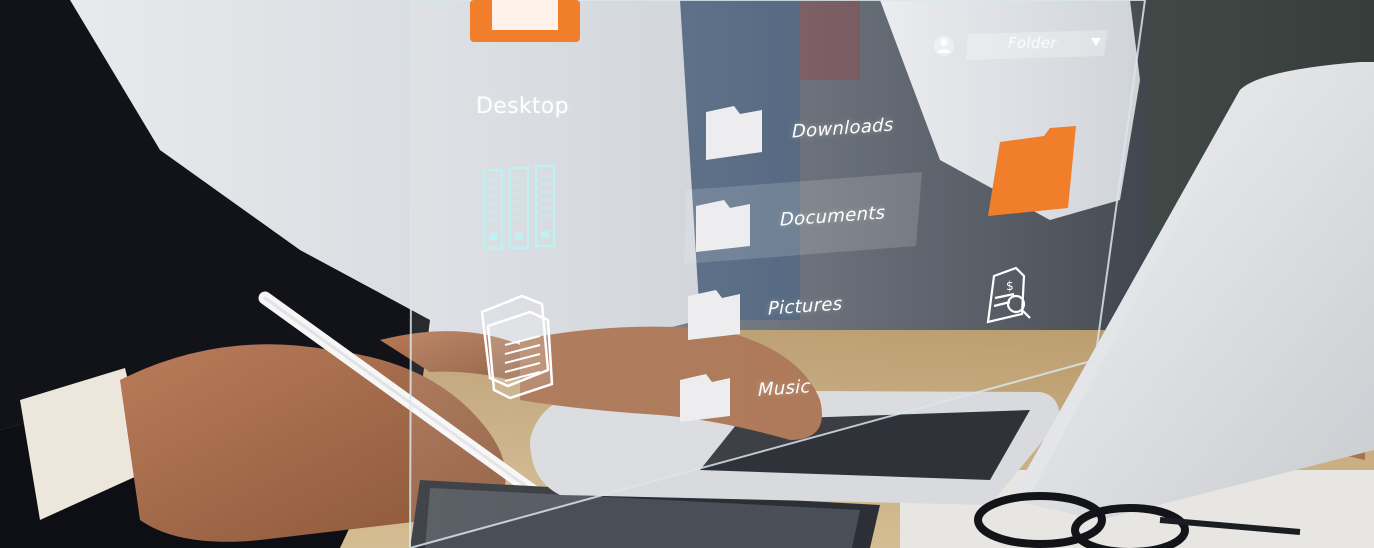 This screenshot has width=1374, height=548. What do you see at coordinates (944, 46) in the screenshot?
I see `user-icon` at bounding box center [944, 46].